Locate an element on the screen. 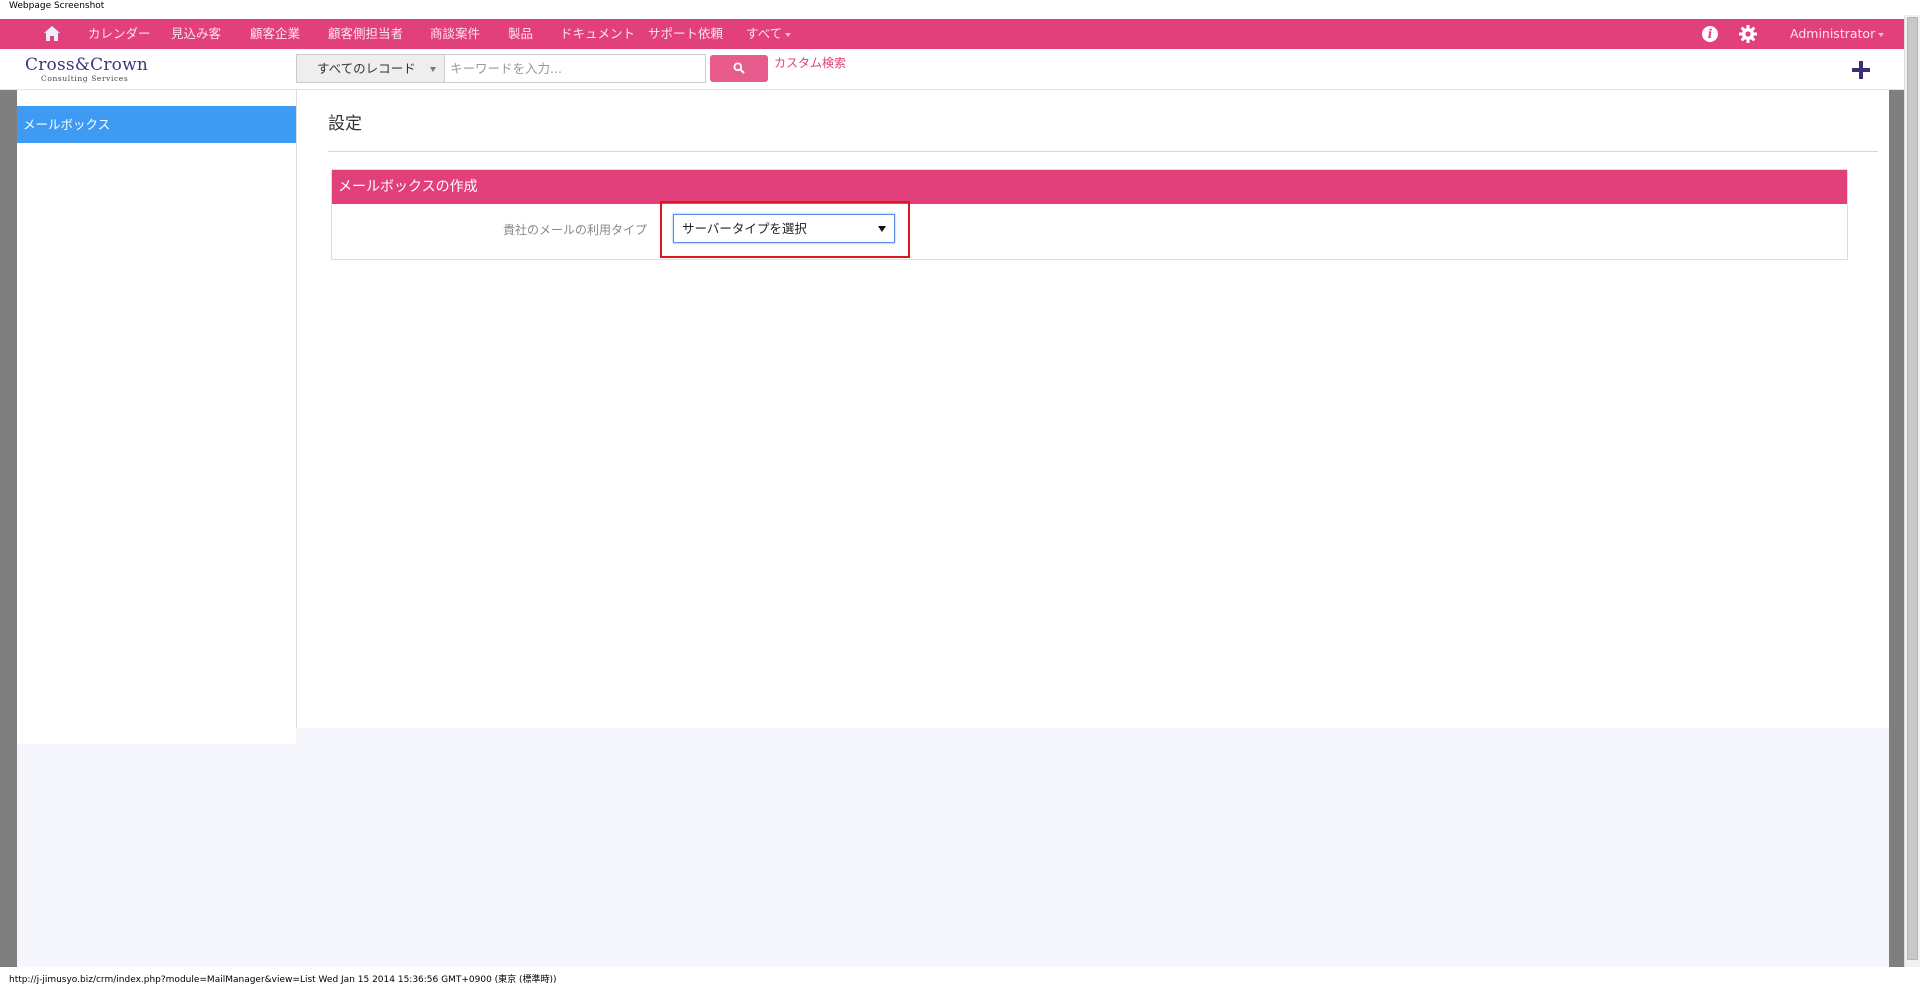 This screenshot has height=987, width=1920. search-scope-select: すべてのレコード is located at coordinates (370, 68).